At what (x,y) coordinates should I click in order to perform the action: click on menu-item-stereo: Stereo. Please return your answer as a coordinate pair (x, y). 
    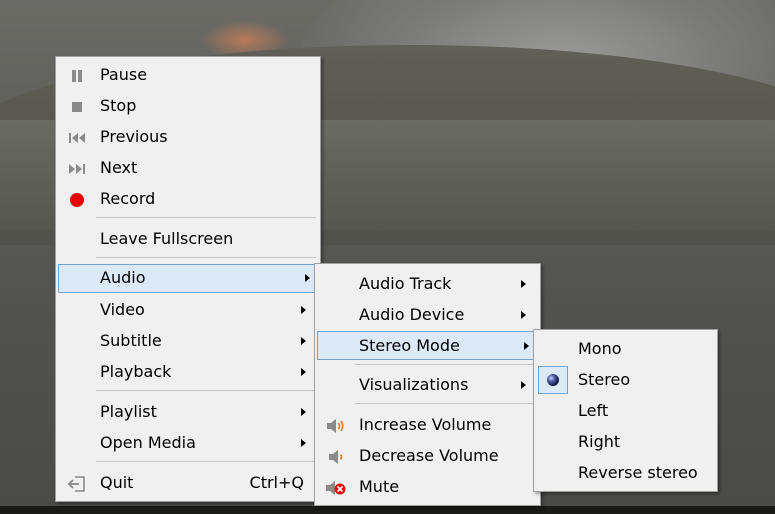
    Looking at the image, I should click on (625, 380).